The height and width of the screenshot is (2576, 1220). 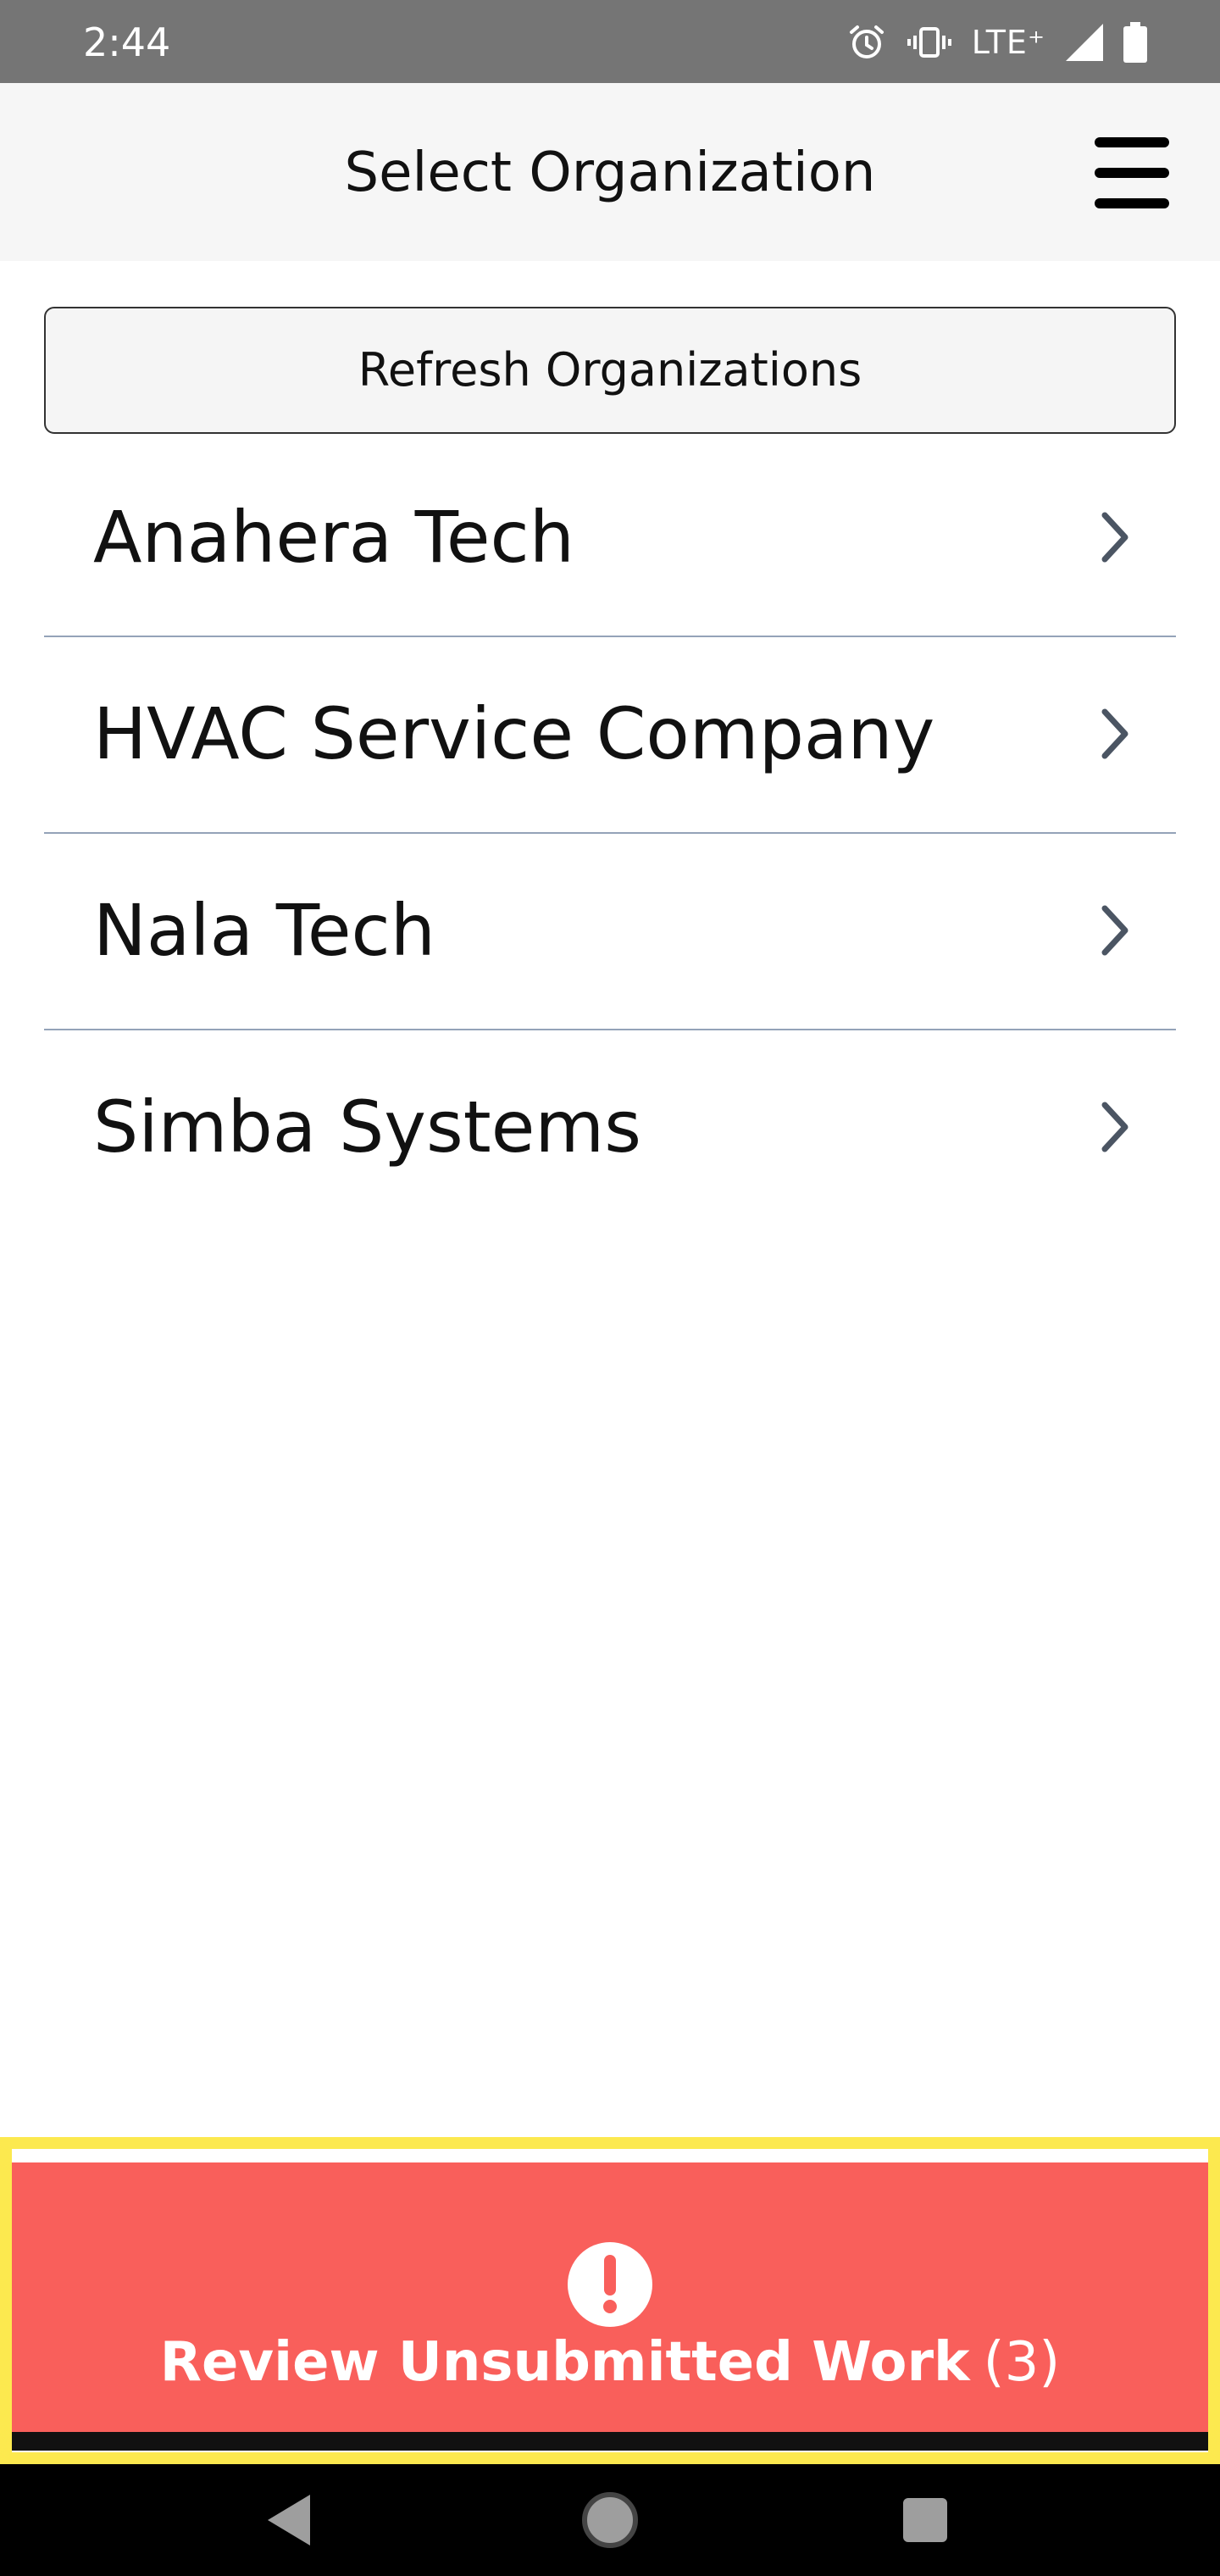 What do you see at coordinates (127, 42) in the screenshot?
I see `status-time: 2:44` at bounding box center [127, 42].